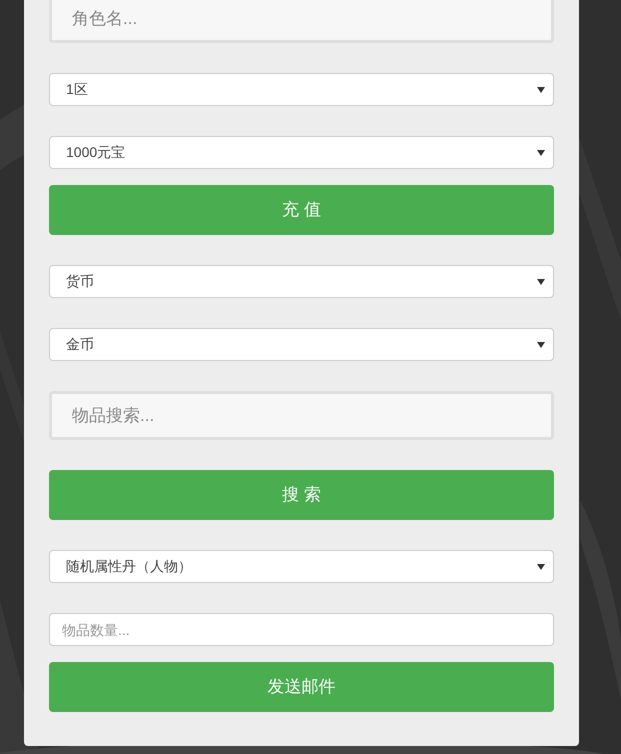 This screenshot has width=621, height=754. What do you see at coordinates (301, 344) in the screenshot?
I see `dropdown: 金币` at bounding box center [301, 344].